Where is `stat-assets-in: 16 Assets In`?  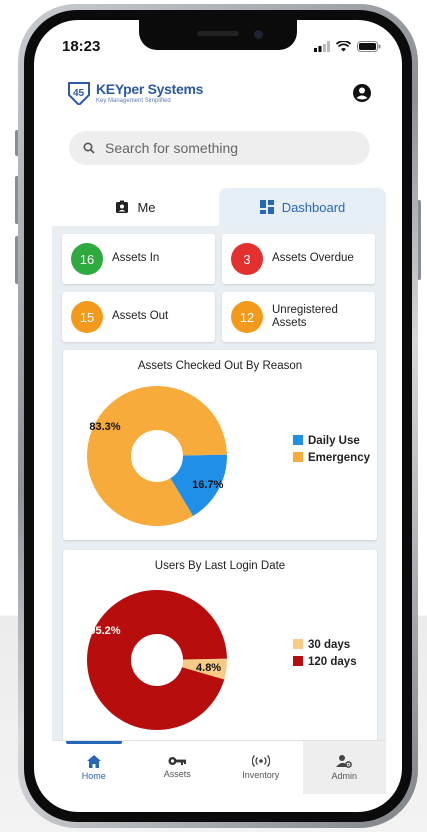 stat-assets-in: 16 Assets In is located at coordinates (138, 259).